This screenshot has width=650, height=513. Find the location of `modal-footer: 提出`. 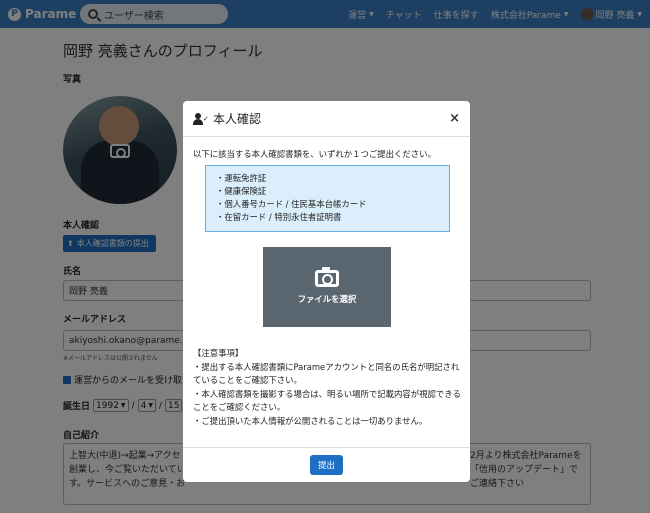

modal-footer: 提出 is located at coordinates (326, 464).